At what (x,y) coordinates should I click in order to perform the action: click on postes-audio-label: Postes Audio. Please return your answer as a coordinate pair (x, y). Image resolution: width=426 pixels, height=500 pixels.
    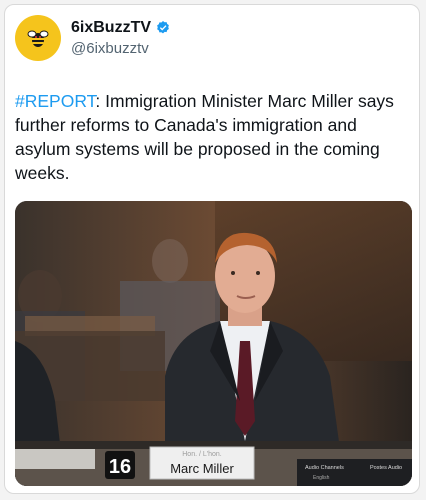
    Looking at the image, I should click on (386, 468).